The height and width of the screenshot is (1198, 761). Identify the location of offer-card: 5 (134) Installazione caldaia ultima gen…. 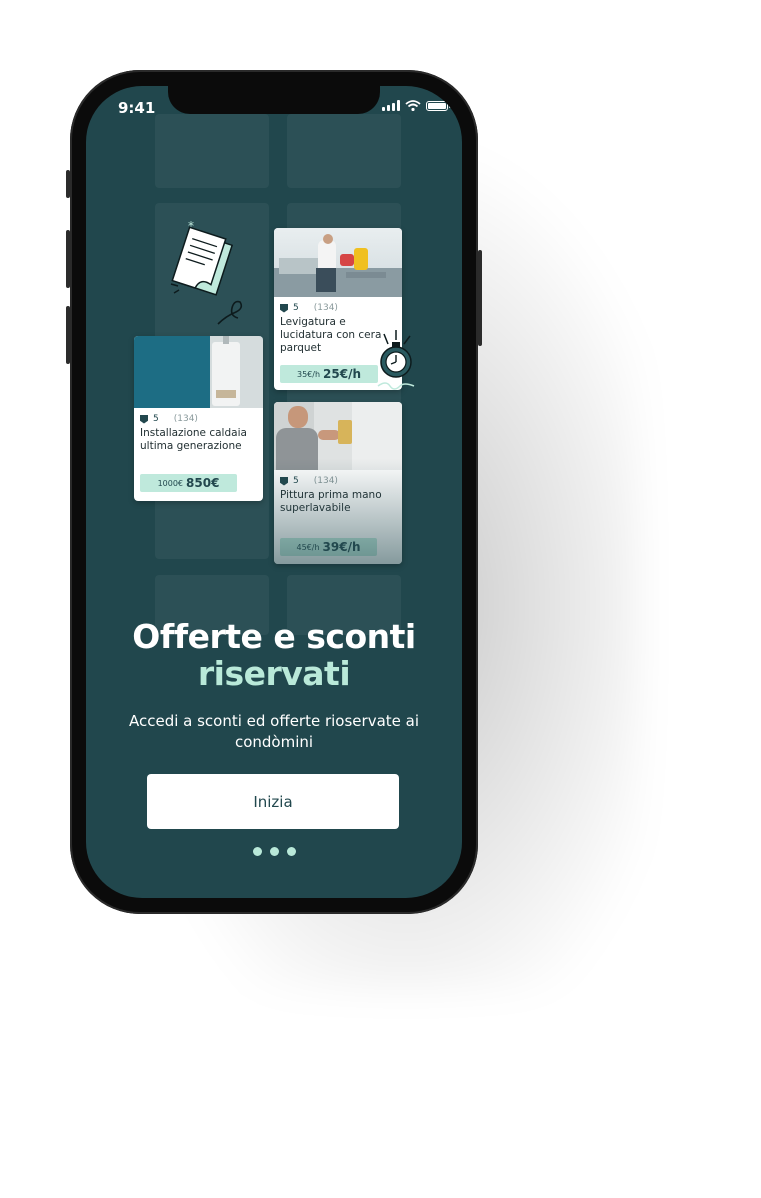
(198, 418).